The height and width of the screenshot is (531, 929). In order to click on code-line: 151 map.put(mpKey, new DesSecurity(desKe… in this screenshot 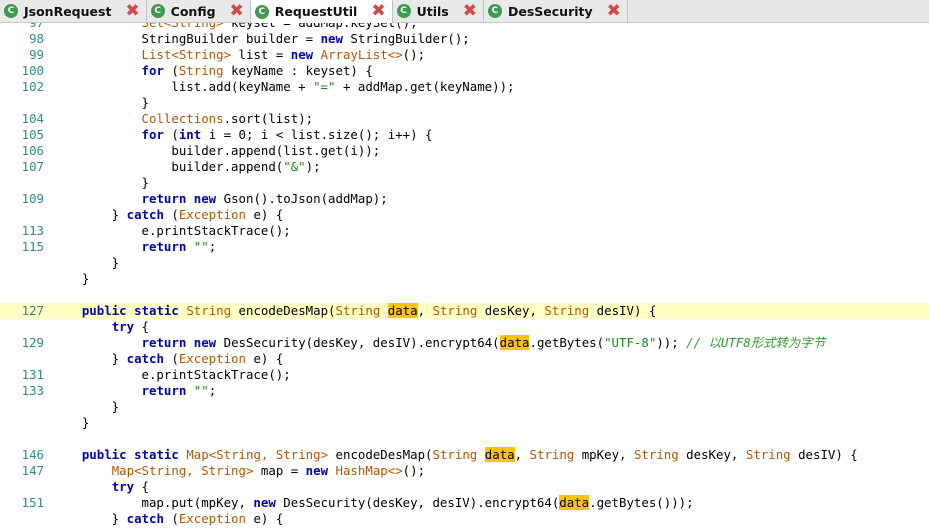, I will do `click(464, 503)`.